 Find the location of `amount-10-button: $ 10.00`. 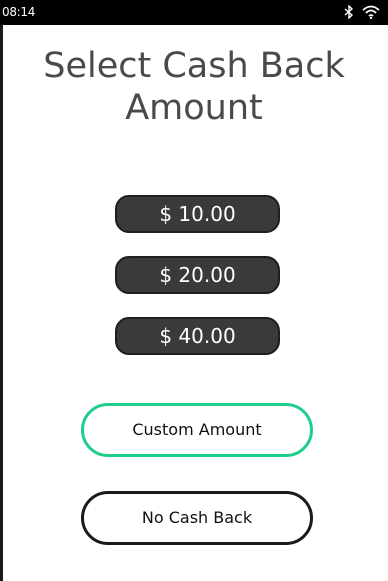

amount-10-button: $ 10.00 is located at coordinates (197, 214).